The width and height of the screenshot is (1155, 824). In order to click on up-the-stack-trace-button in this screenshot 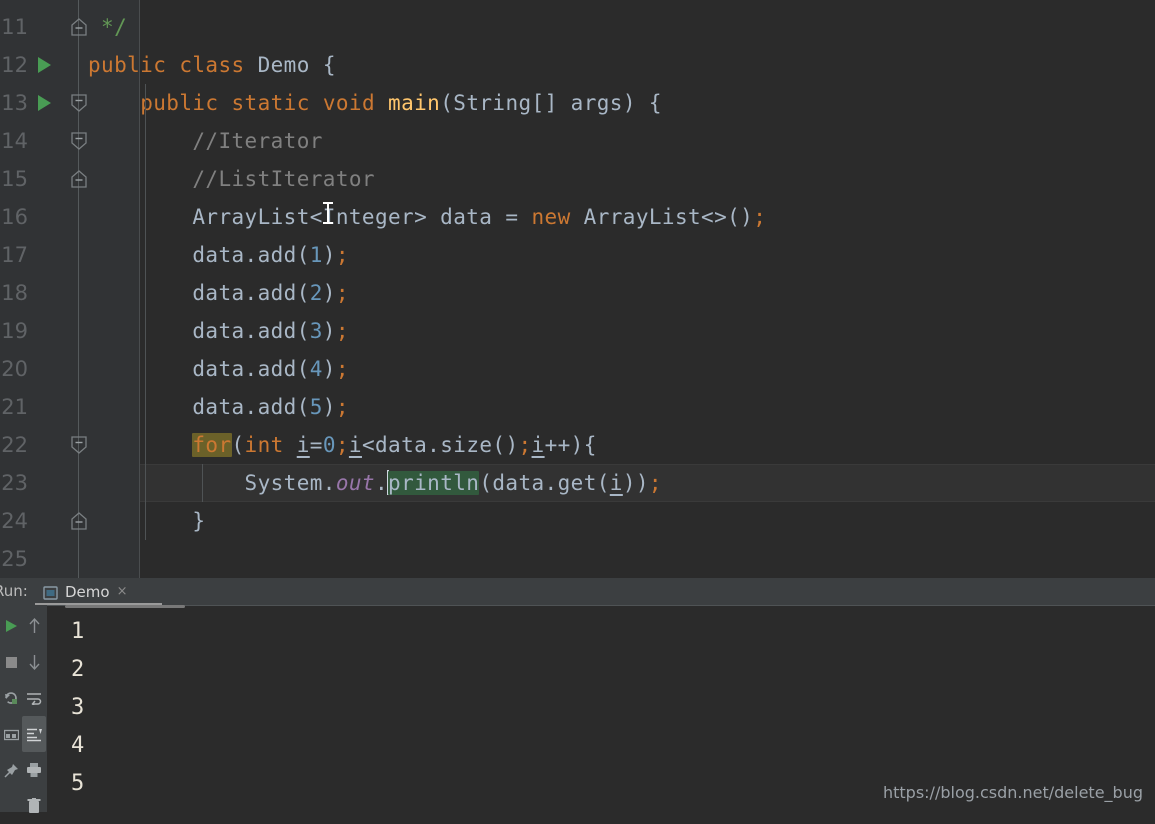, I will do `click(34, 626)`.